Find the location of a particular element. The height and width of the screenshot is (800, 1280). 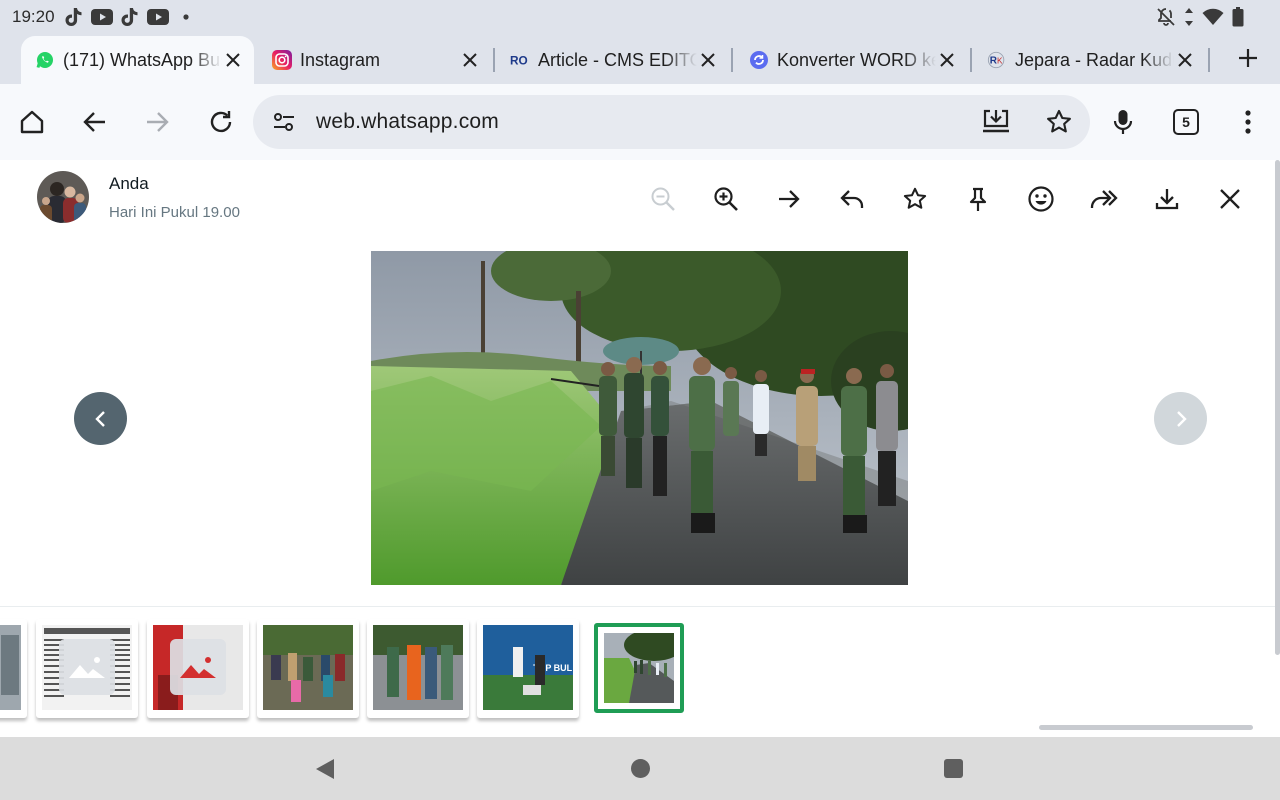

ro-logo-icon: RO is located at coordinates (520, 60).